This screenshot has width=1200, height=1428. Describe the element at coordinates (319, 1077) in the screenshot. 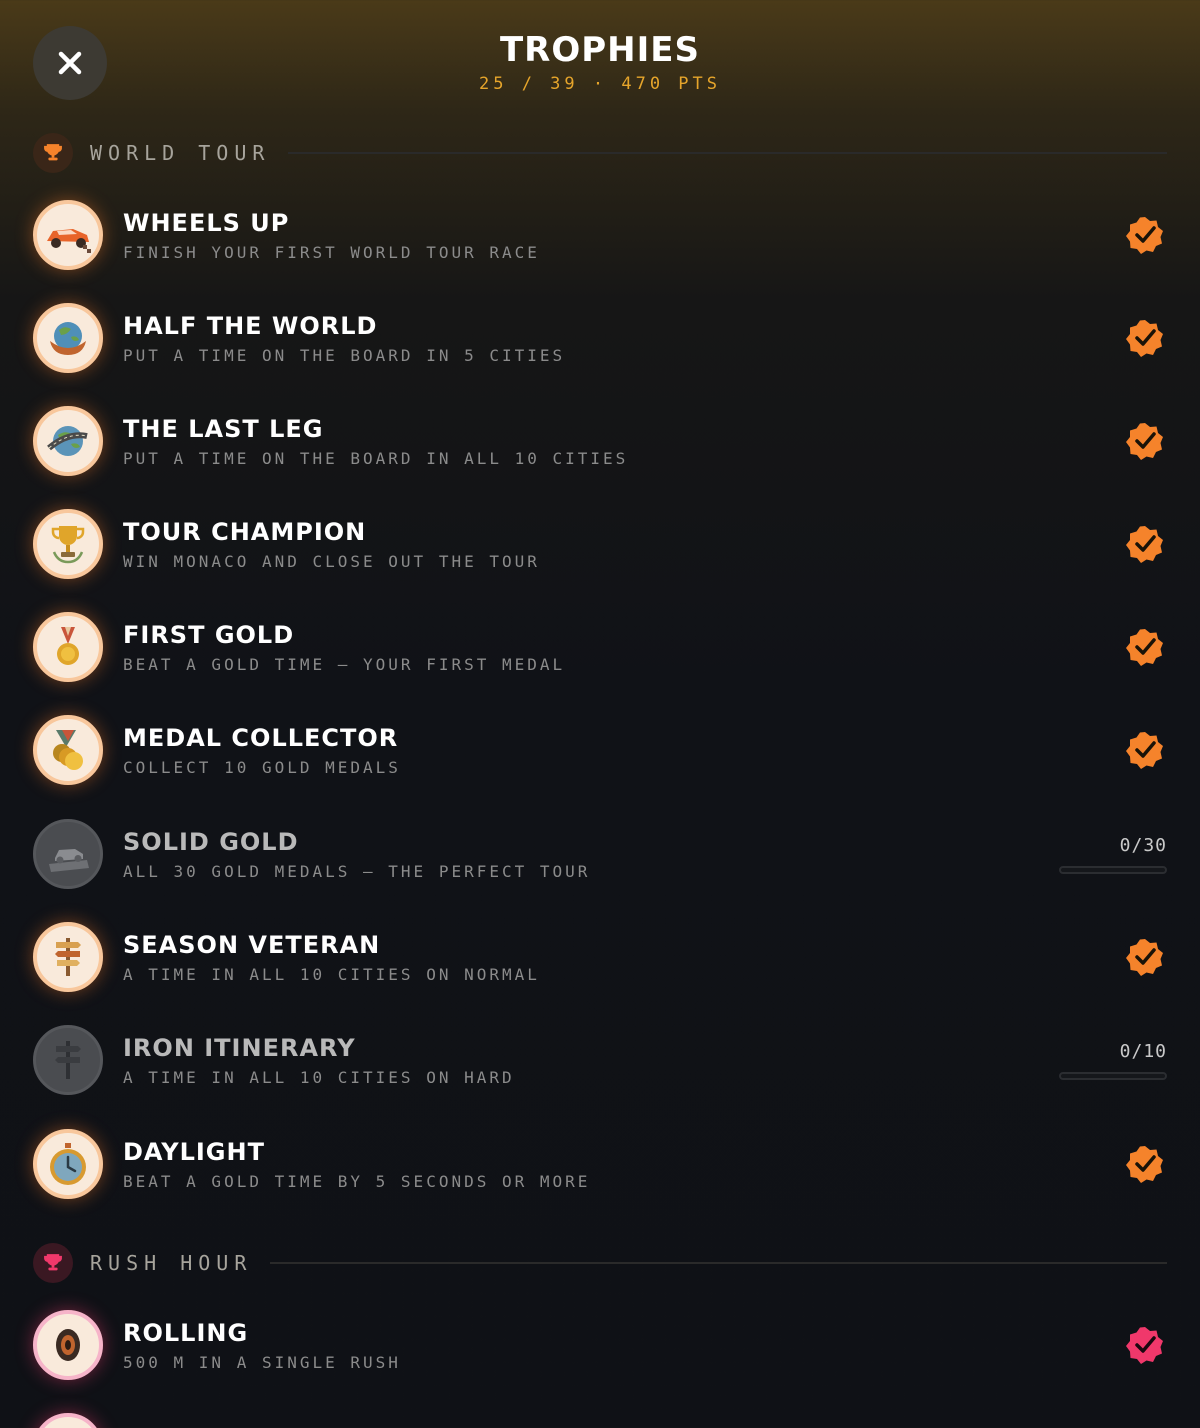

I see `trophy-description: A TIME IN ALL 10 CITIES ON HARD` at that location.